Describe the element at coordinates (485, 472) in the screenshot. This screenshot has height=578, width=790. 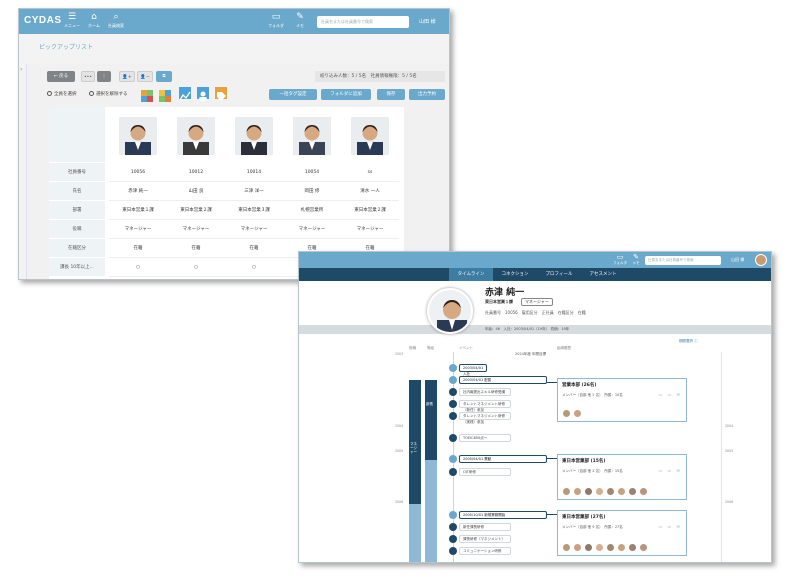
I see `timeline-event: OJT研修` at that location.